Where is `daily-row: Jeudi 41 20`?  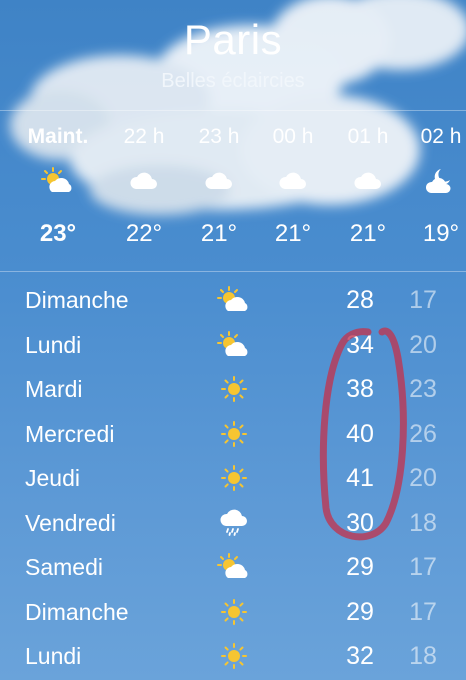
daily-row: Jeudi 41 20 is located at coordinates (233, 478).